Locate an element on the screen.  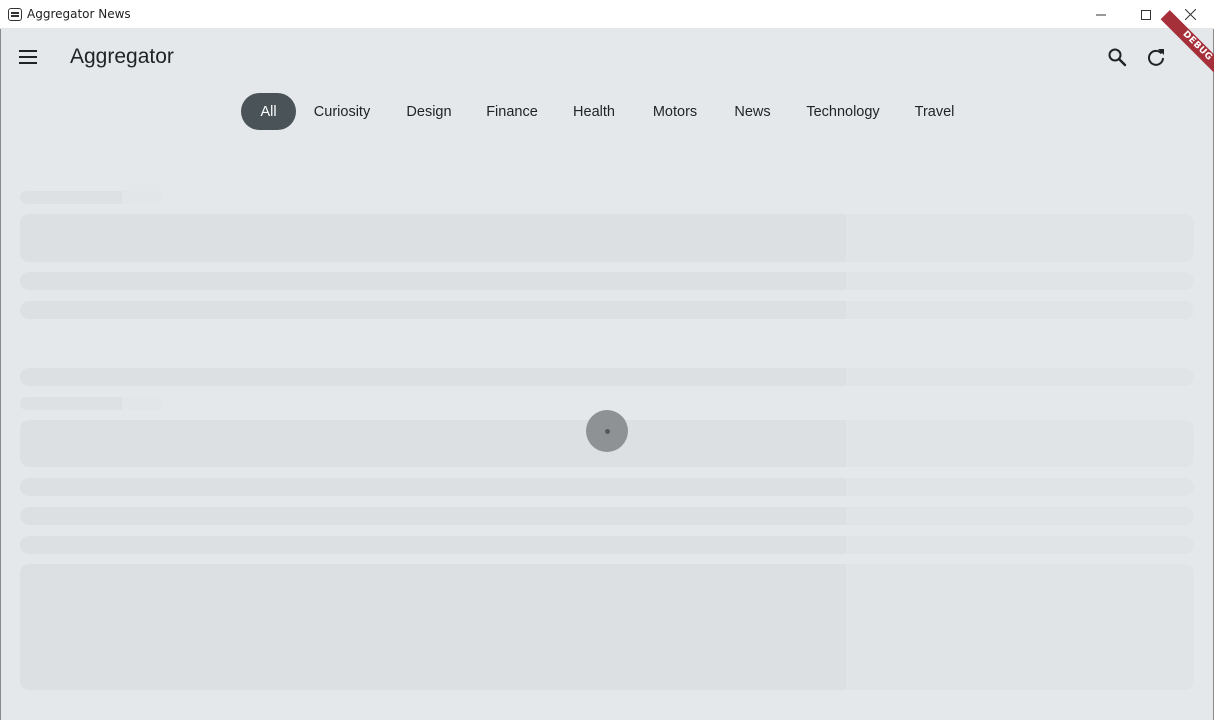
refresh-button is located at coordinates (1156, 57).